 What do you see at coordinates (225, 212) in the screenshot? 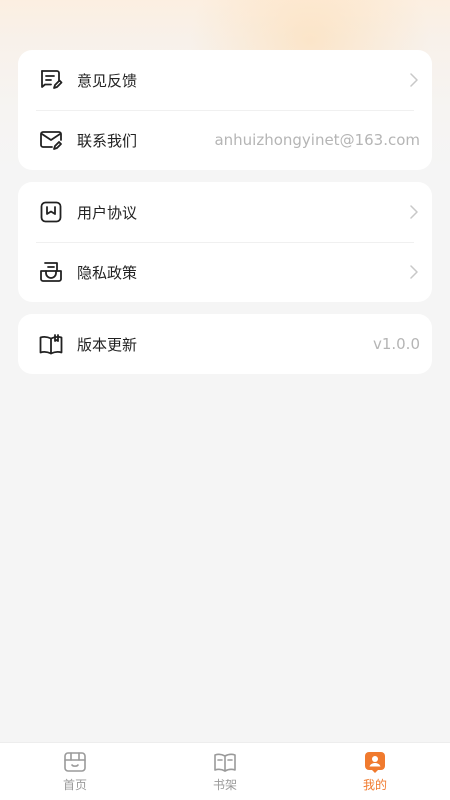
I see `user-agreement-row: 用户协议` at bounding box center [225, 212].